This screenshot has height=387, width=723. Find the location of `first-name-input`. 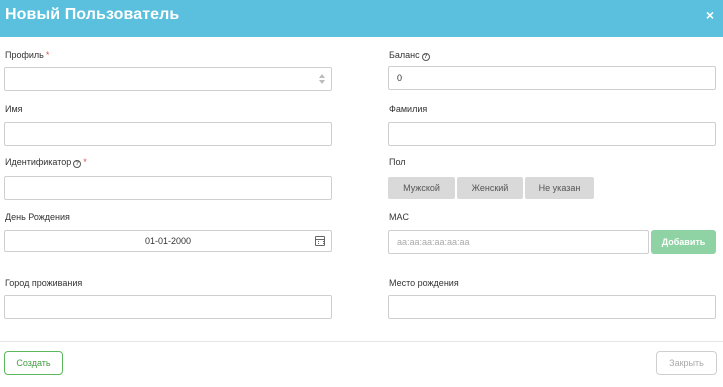

first-name-input is located at coordinates (168, 134).